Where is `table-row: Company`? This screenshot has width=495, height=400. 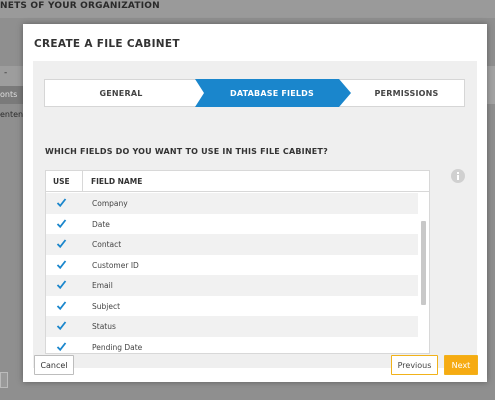
table-row: Company is located at coordinates (232, 203).